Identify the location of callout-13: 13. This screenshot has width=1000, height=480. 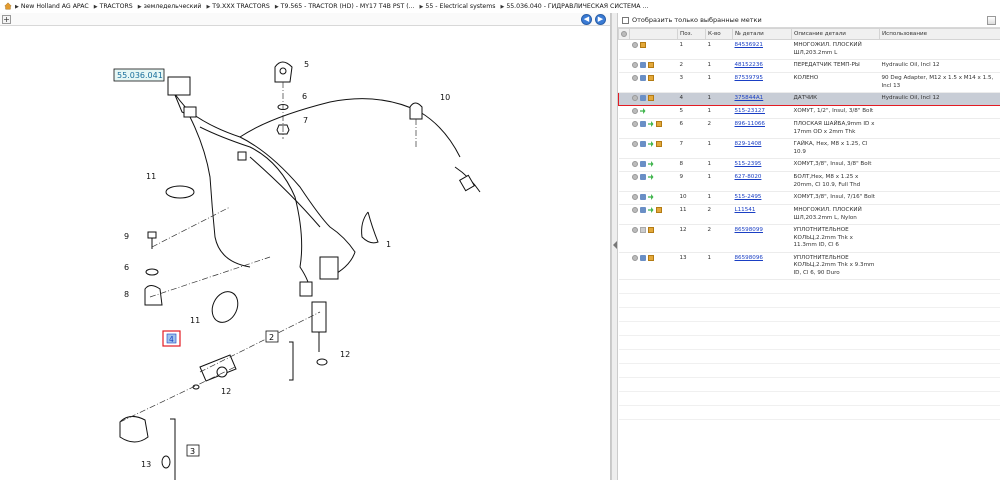
(146, 464).